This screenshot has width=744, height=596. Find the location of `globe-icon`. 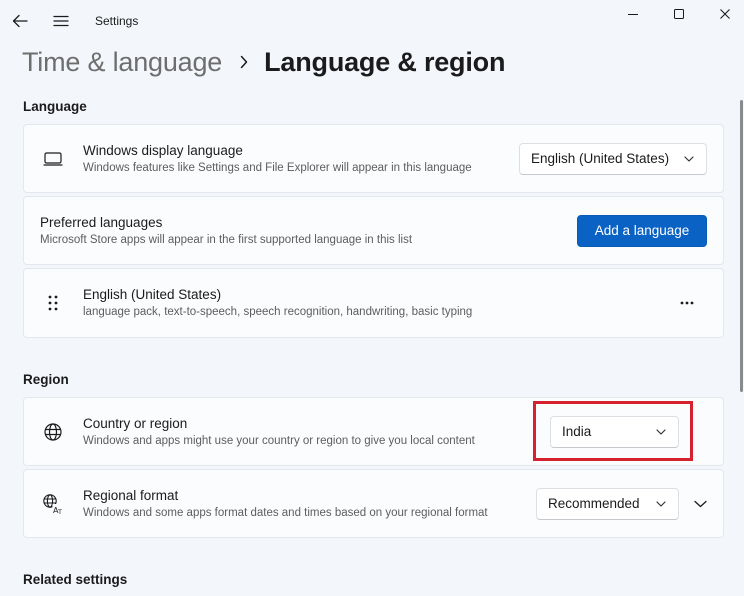

globe-icon is located at coordinates (53, 432).